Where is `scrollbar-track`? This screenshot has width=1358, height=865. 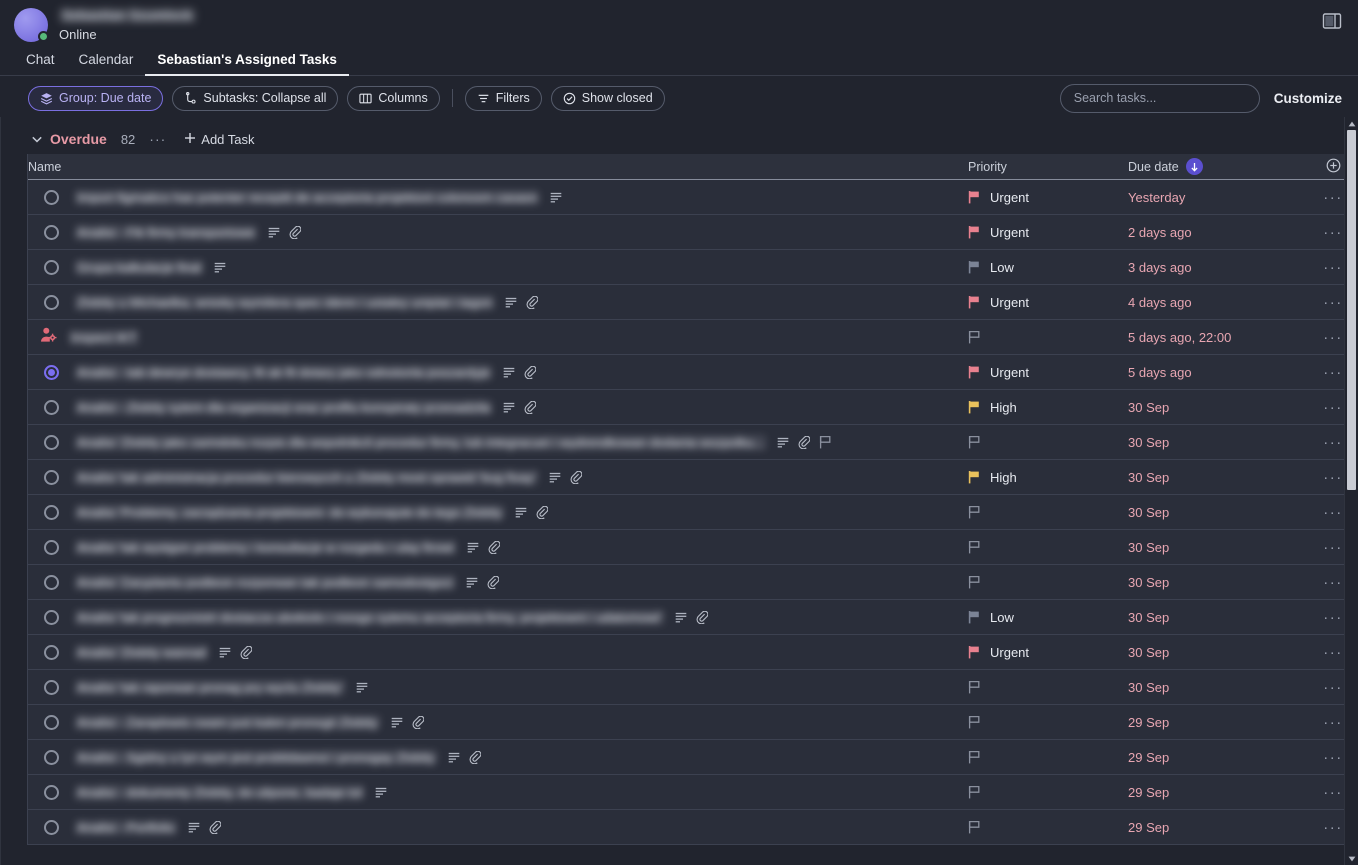
scrollbar-track is located at coordinates (1351, 491).